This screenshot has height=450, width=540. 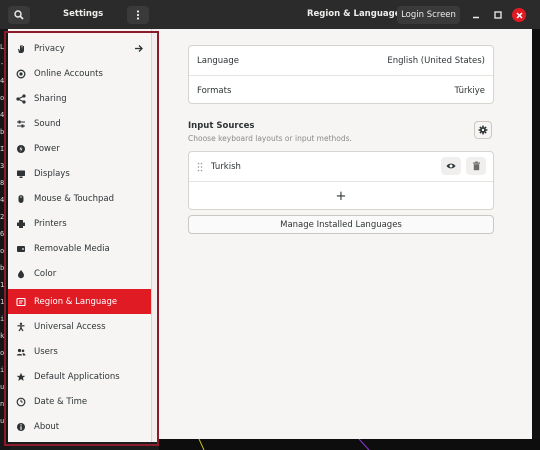 I want to click on sidebar-item-removable-media: Removable Media, so click(x=79, y=248).